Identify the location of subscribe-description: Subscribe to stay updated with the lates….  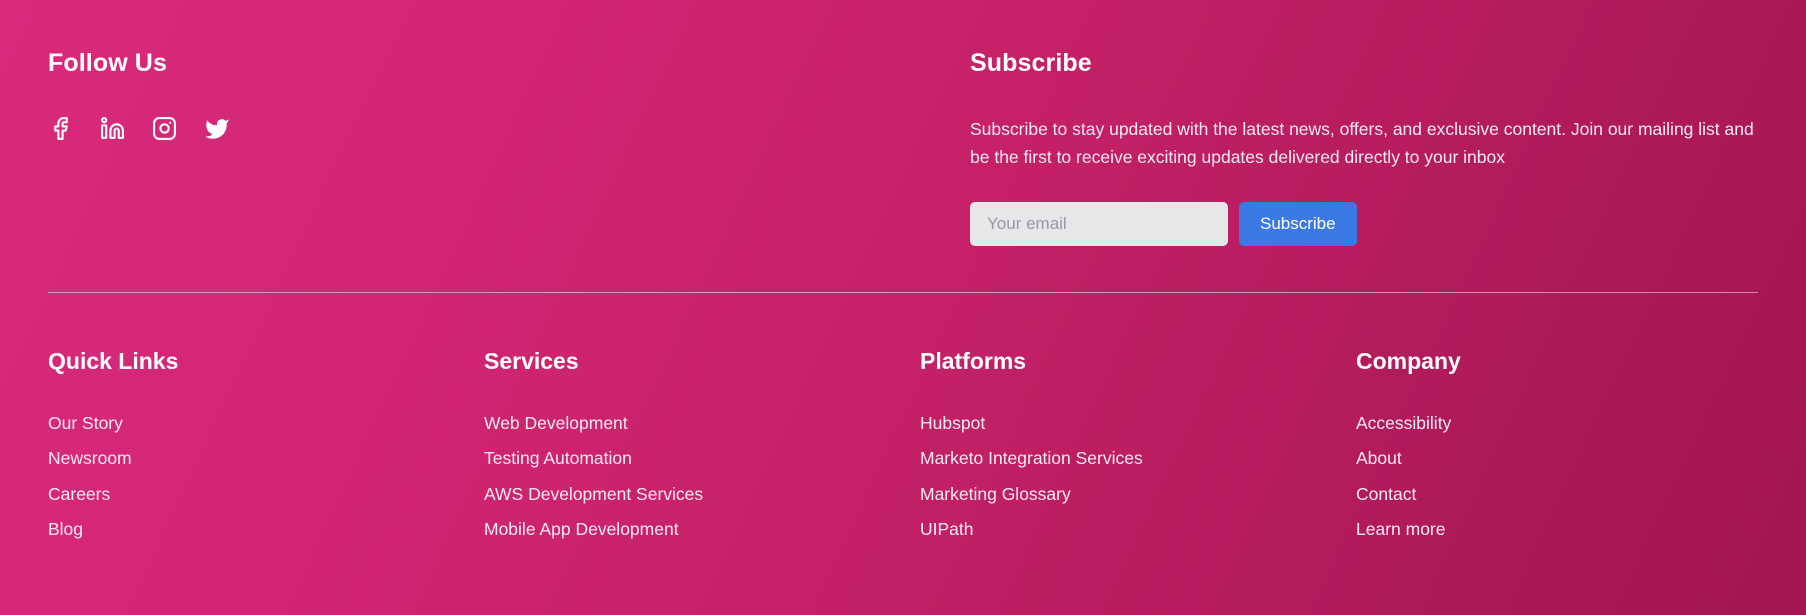
(1362, 143).